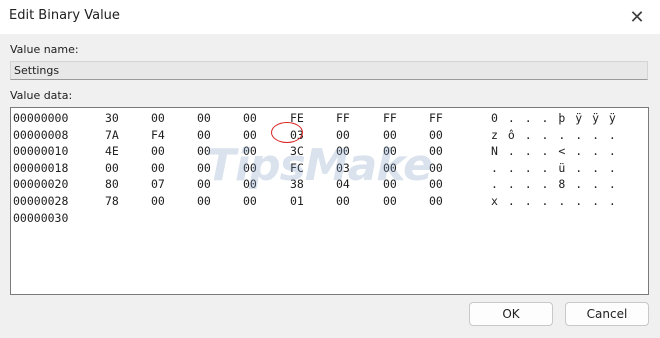 The height and width of the screenshot is (338, 660). I want to click on hex-ascii: . . . . 8 . . ., so click(554, 184).